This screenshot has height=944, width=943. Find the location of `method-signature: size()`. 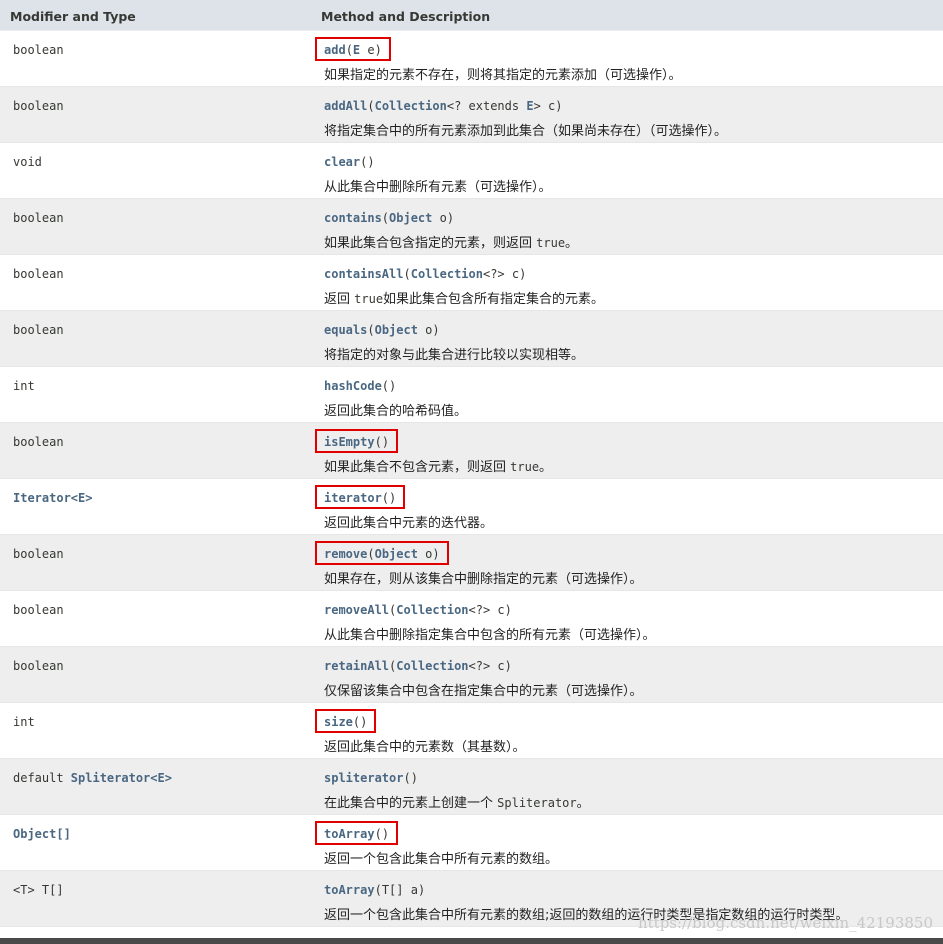

method-signature: size() is located at coordinates (346, 722).